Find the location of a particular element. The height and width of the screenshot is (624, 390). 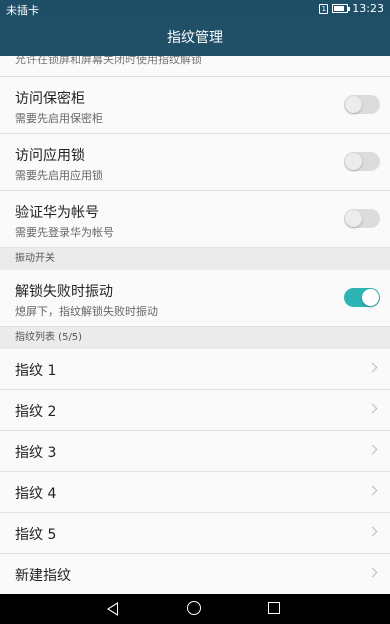

section-header-fingerprints: 指纹列表 (5/5) is located at coordinates (195, 338).